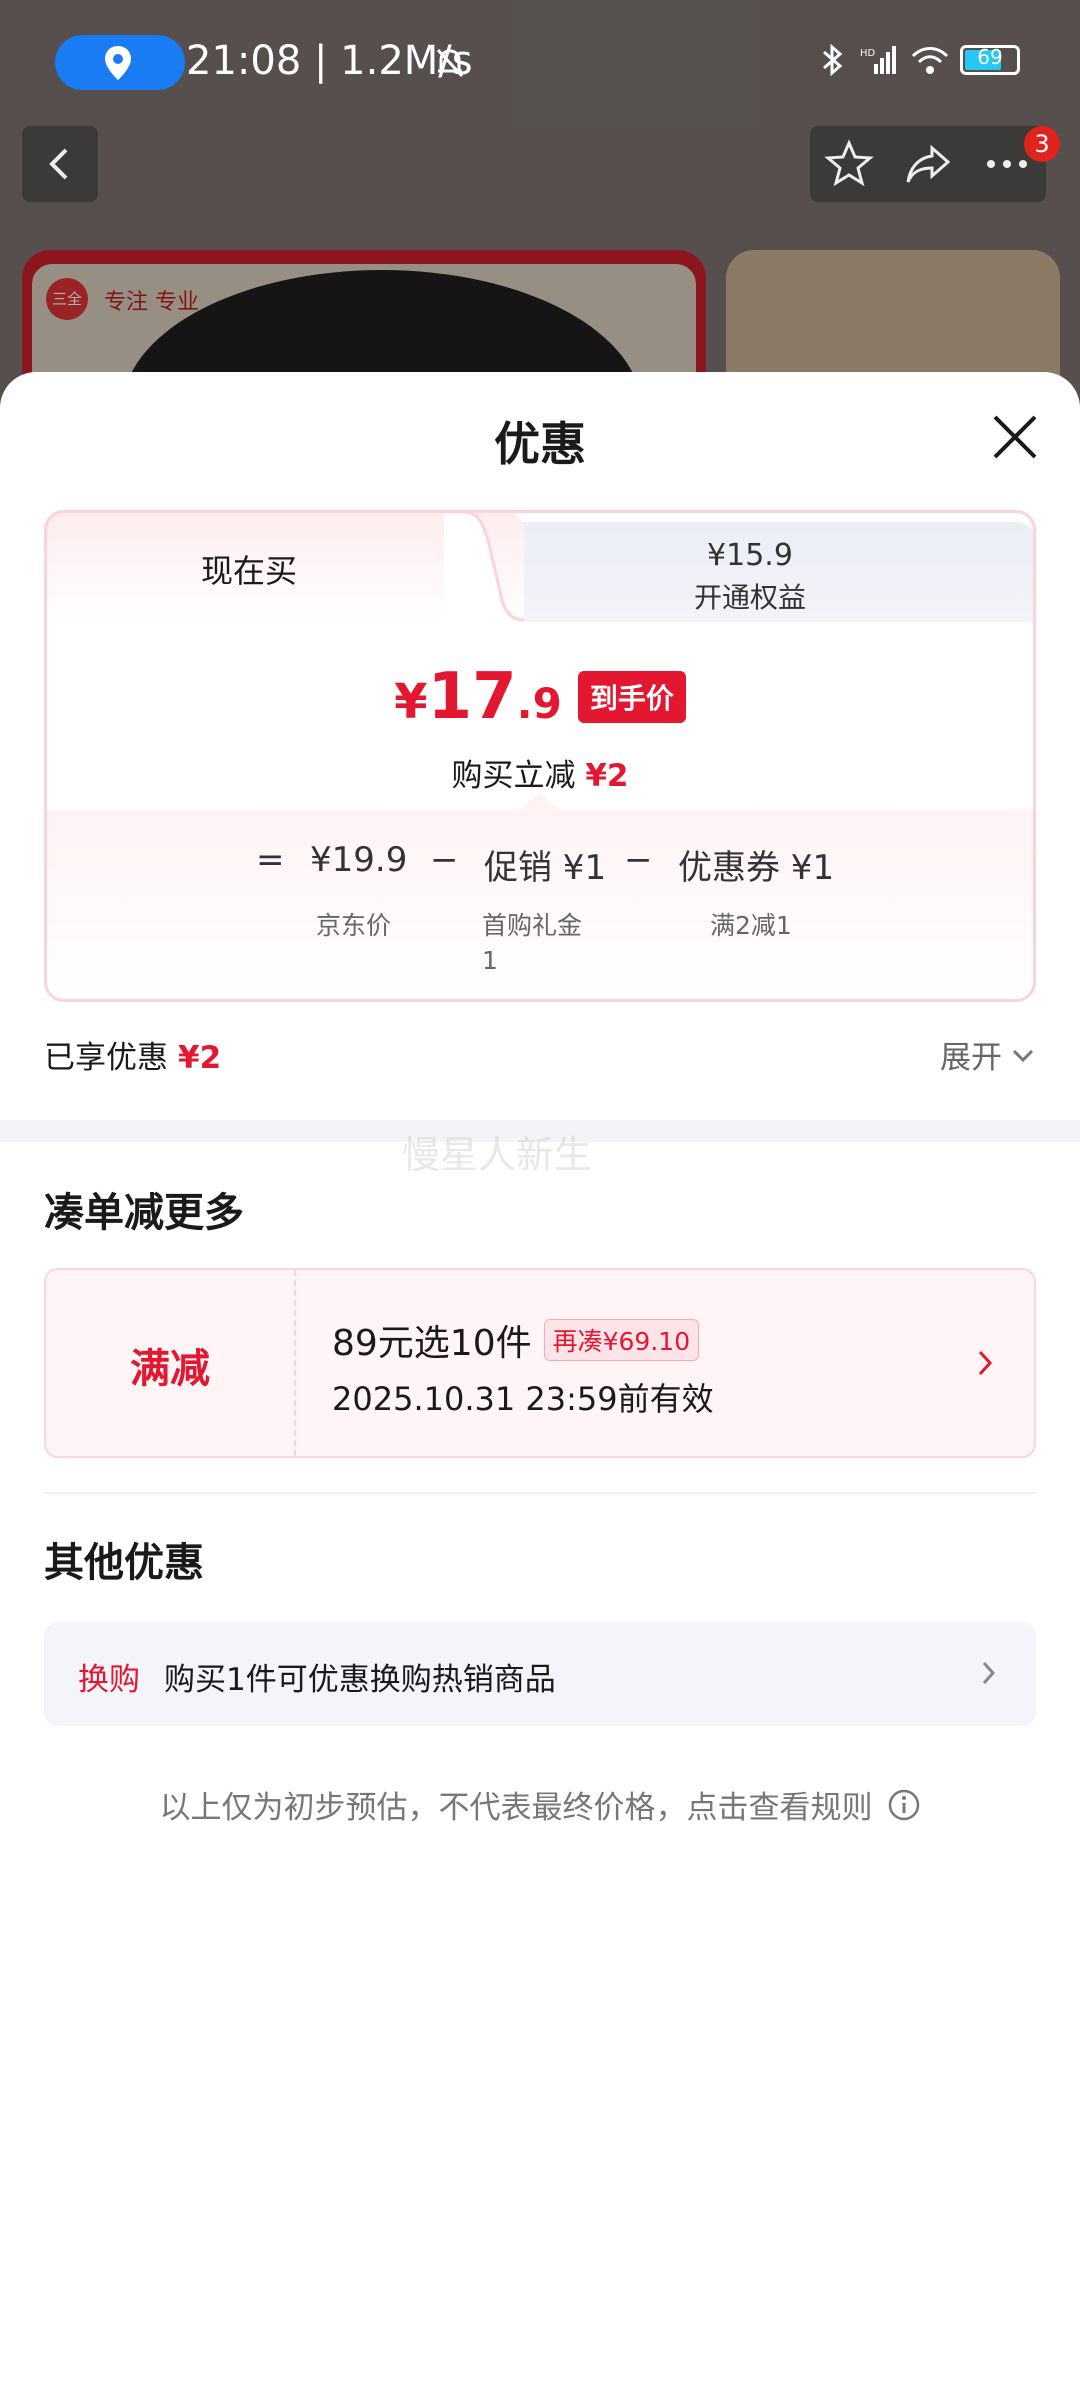  What do you see at coordinates (270, 860) in the screenshot?
I see `equals-sign: =` at bounding box center [270, 860].